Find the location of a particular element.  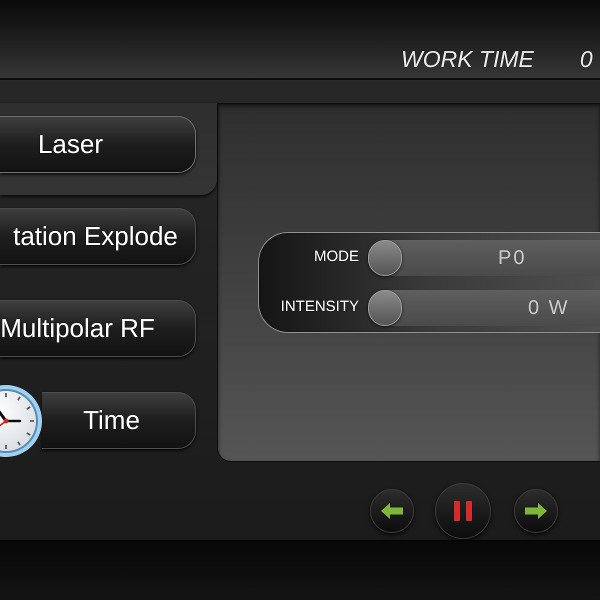

menu-button: tation Explode is located at coordinates (98, 236).